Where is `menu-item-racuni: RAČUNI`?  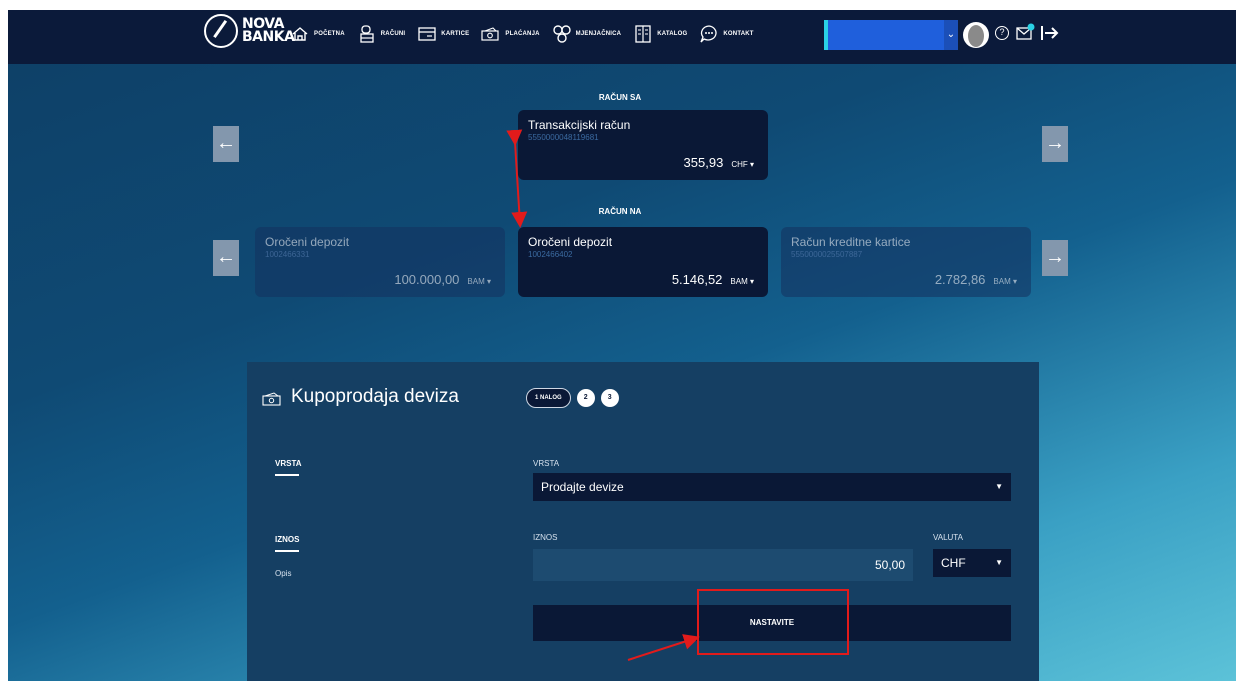
menu-item-racuni: RAČUNI is located at coordinates (381, 34).